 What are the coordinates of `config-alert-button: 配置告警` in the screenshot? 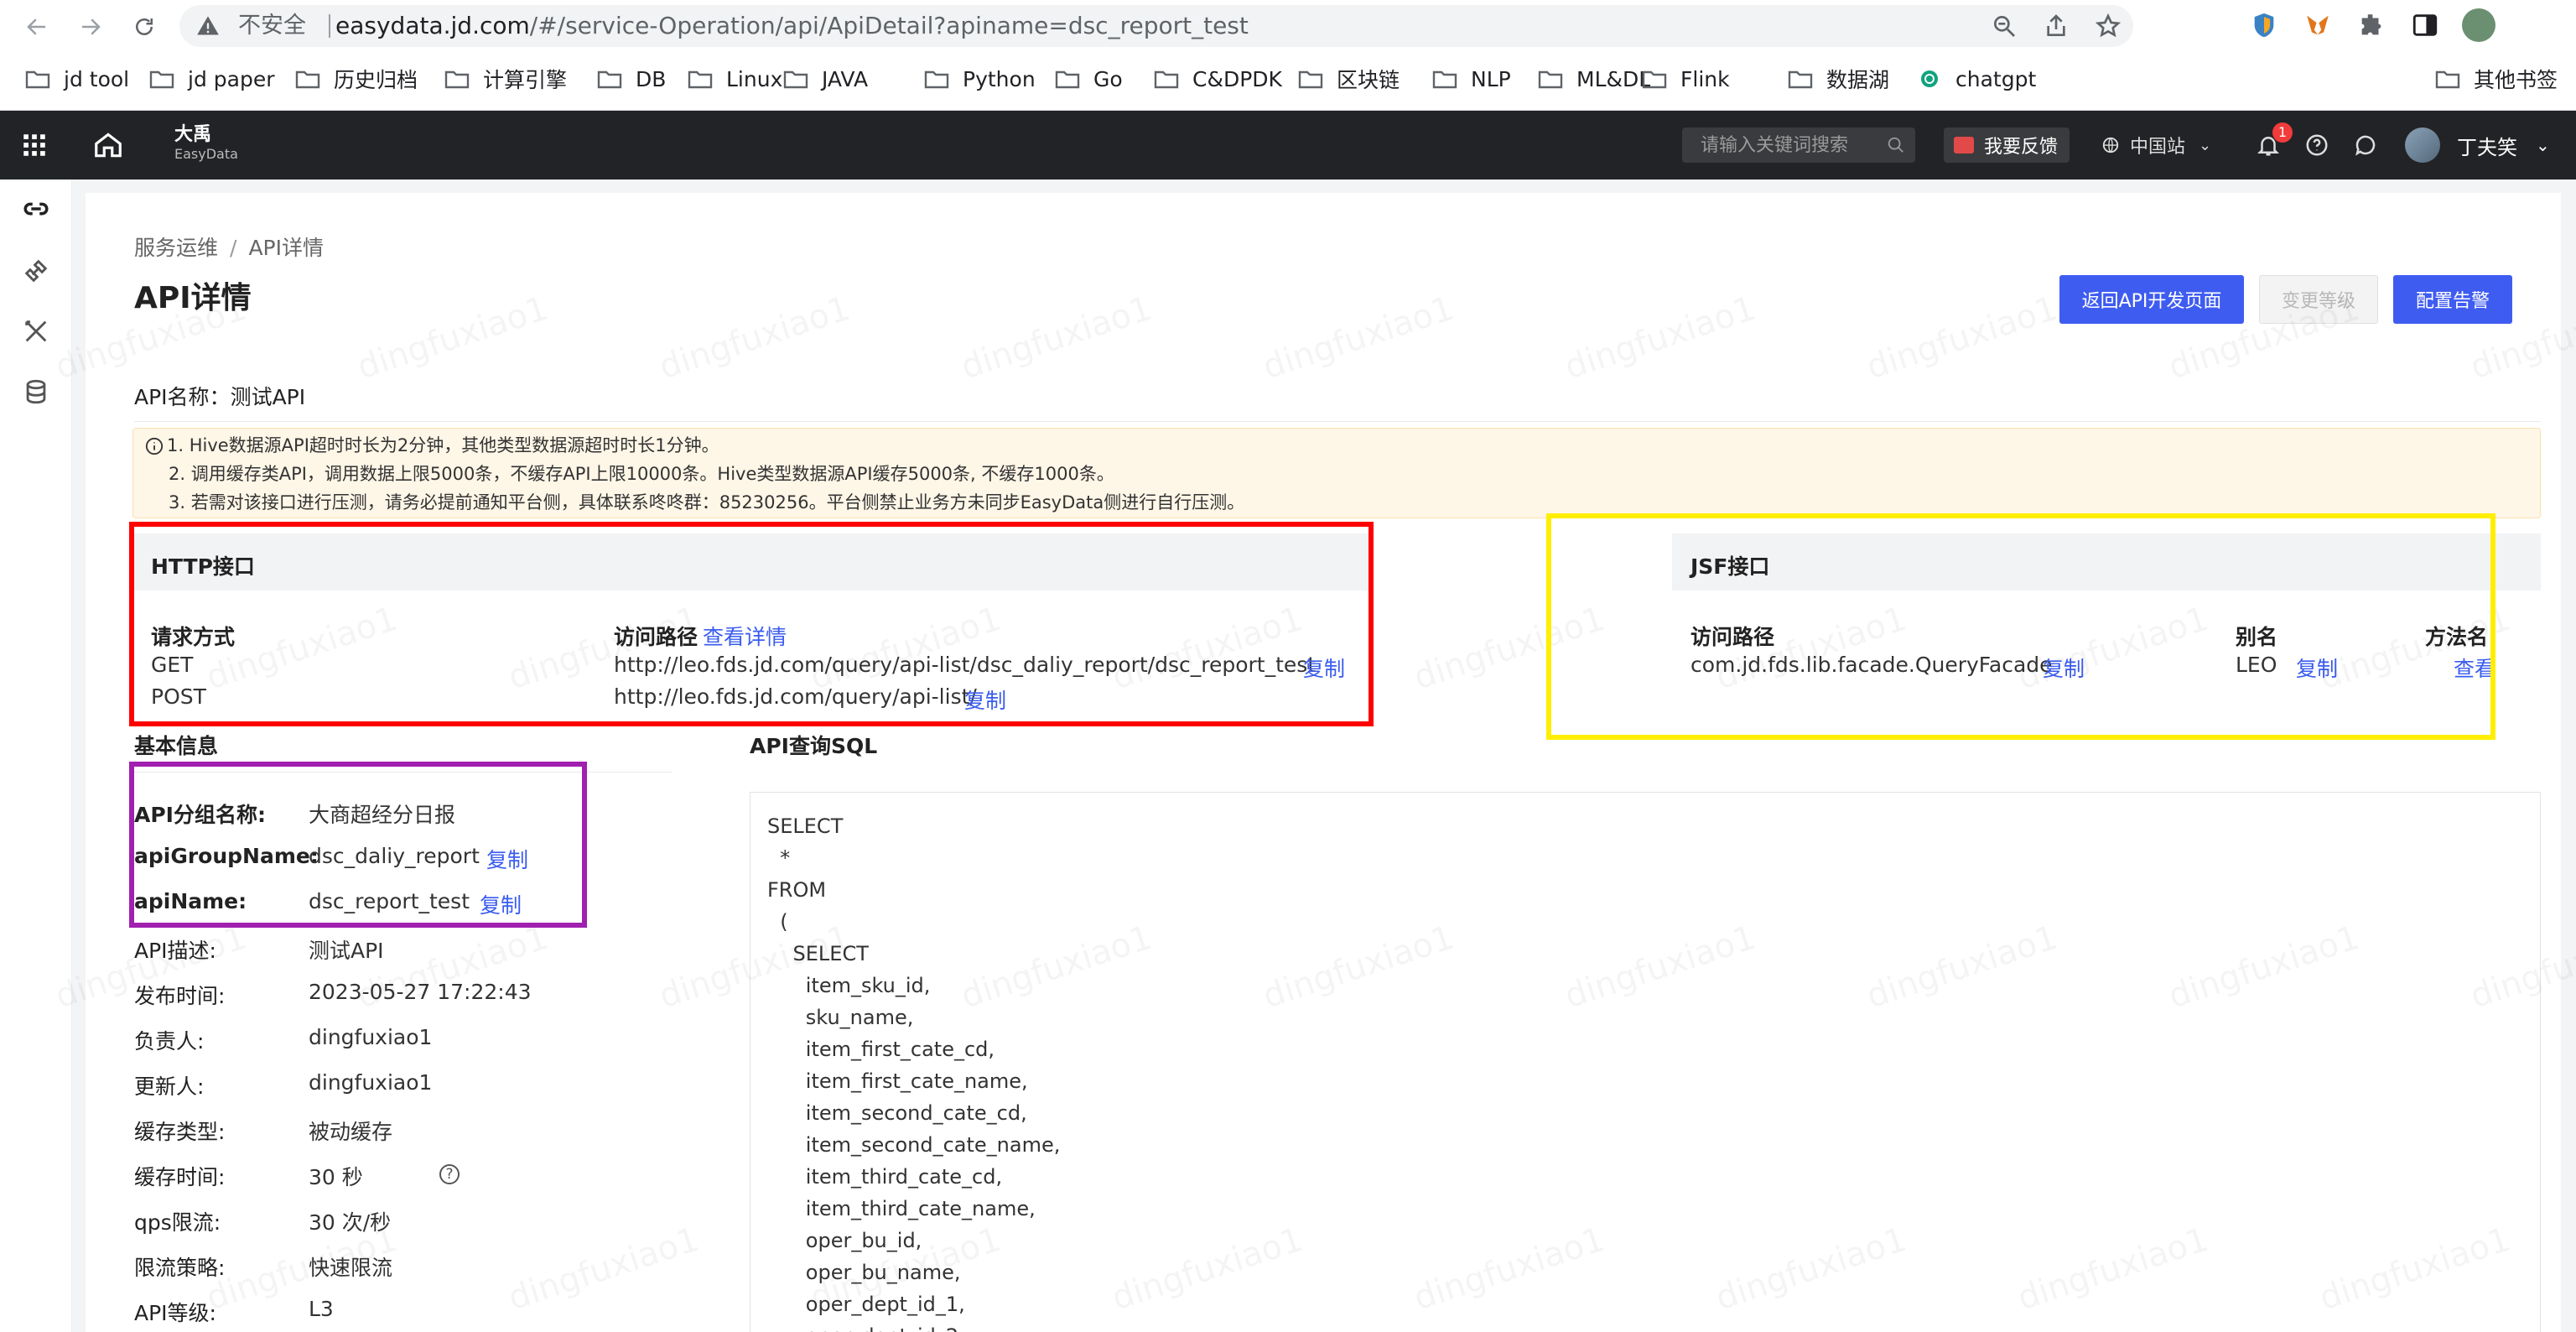 It's located at (2452, 299).